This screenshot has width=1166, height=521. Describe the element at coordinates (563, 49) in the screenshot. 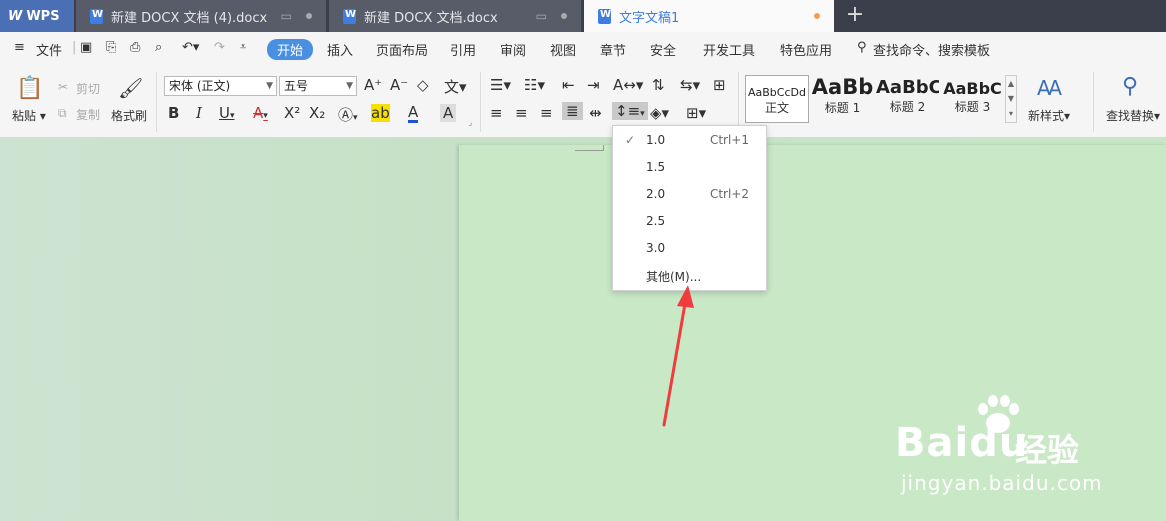

I see `menu-view: 视图` at that location.